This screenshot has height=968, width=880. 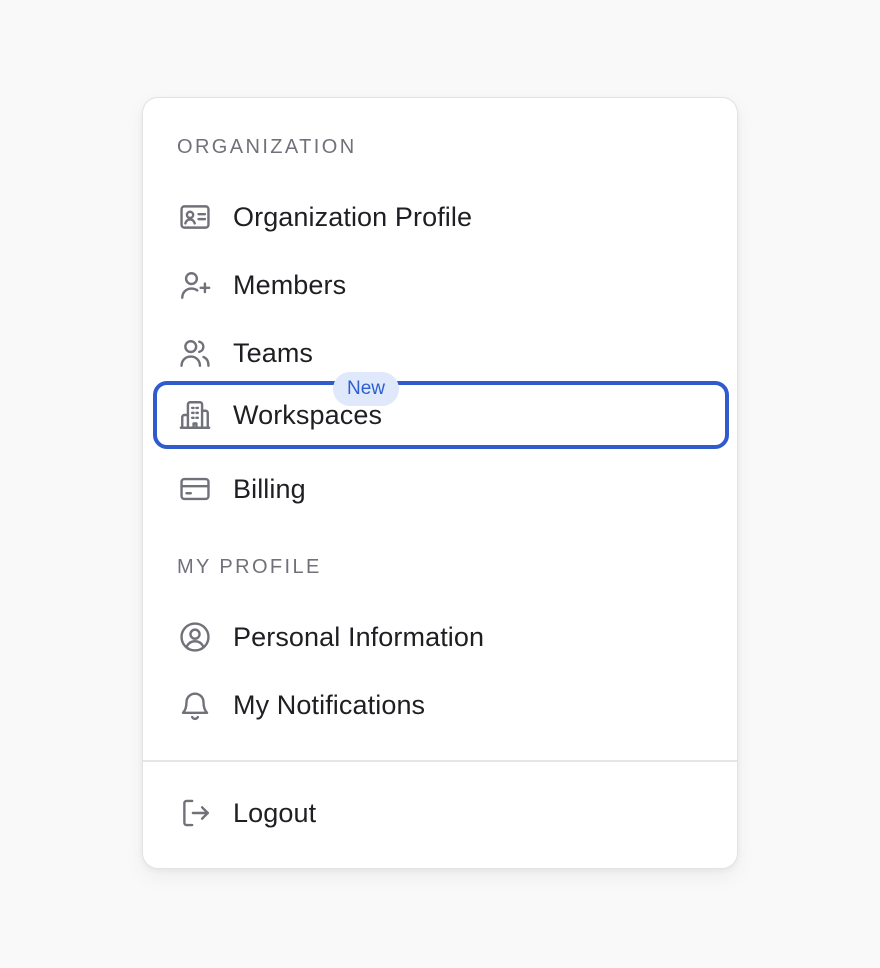 What do you see at coordinates (366, 389) in the screenshot?
I see `new-badge: New` at bounding box center [366, 389].